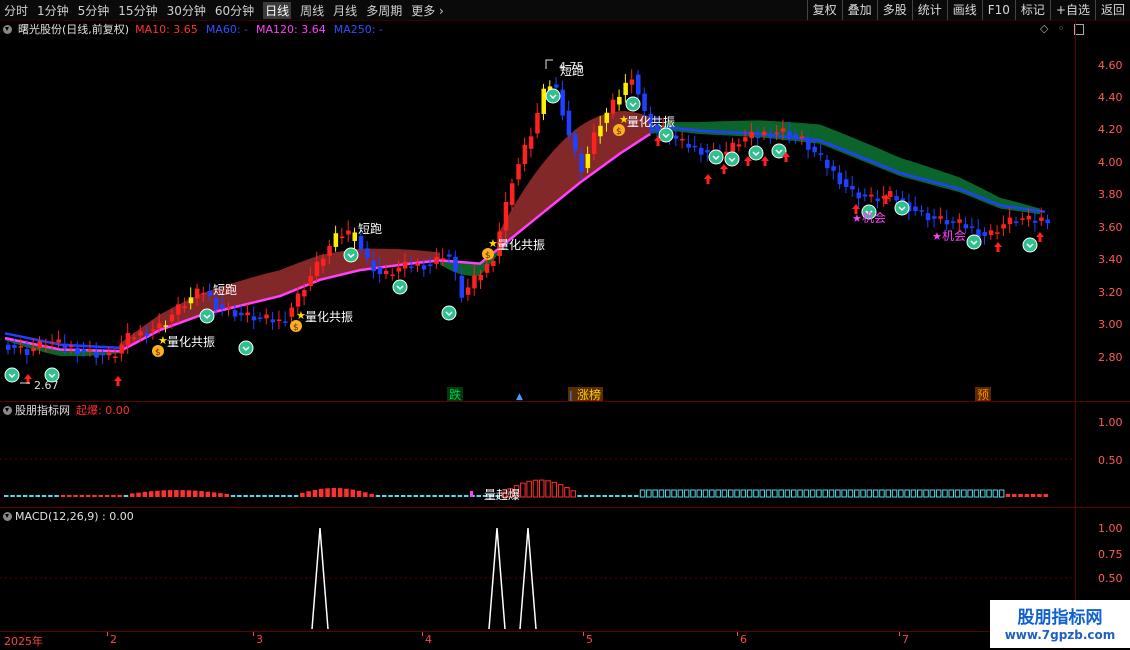 This screenshot has width=1130, height=650. Describe the element at coordinates (53, 10) in the screenshot. I see `period-tab-1: 1分钟` at that location.